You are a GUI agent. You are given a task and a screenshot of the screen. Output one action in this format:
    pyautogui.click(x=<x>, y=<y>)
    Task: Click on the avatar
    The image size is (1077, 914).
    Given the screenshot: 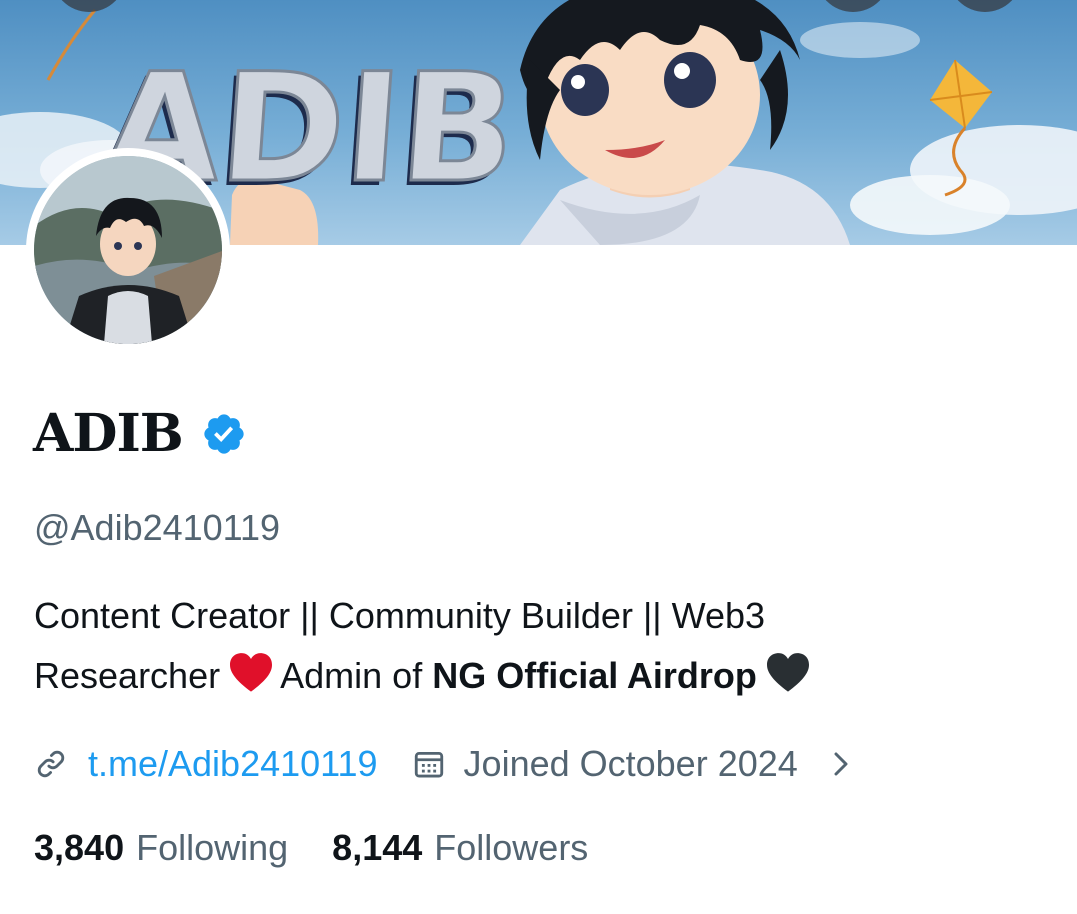 What is the action you would take?
    pyautogui.click(x=128, y=250)
    